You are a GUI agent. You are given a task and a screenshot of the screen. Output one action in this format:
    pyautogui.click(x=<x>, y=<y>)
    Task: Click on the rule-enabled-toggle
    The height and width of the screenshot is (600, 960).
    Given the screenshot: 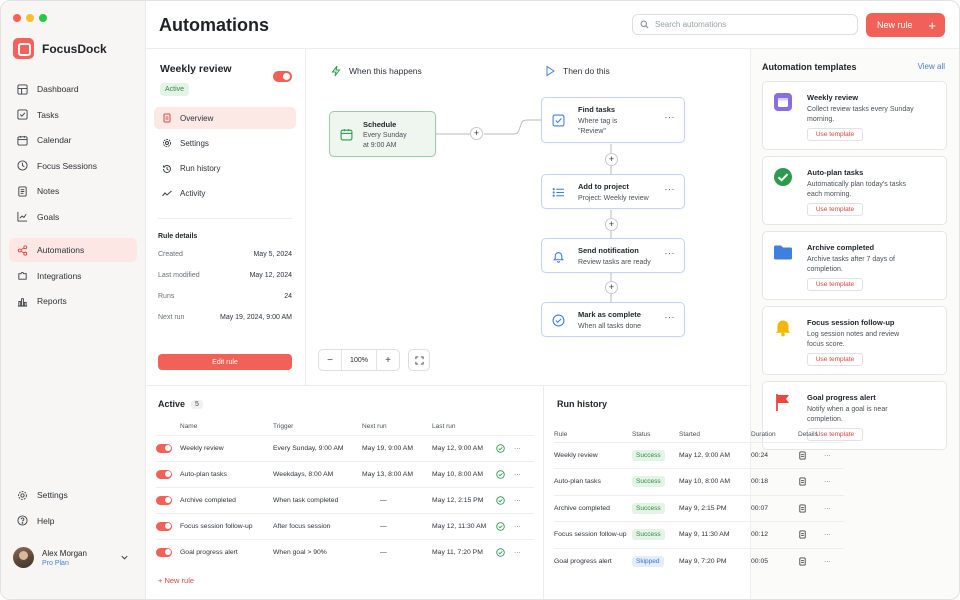 What is the action you would take?
    pyautogui.click(x=282, y=76)
    